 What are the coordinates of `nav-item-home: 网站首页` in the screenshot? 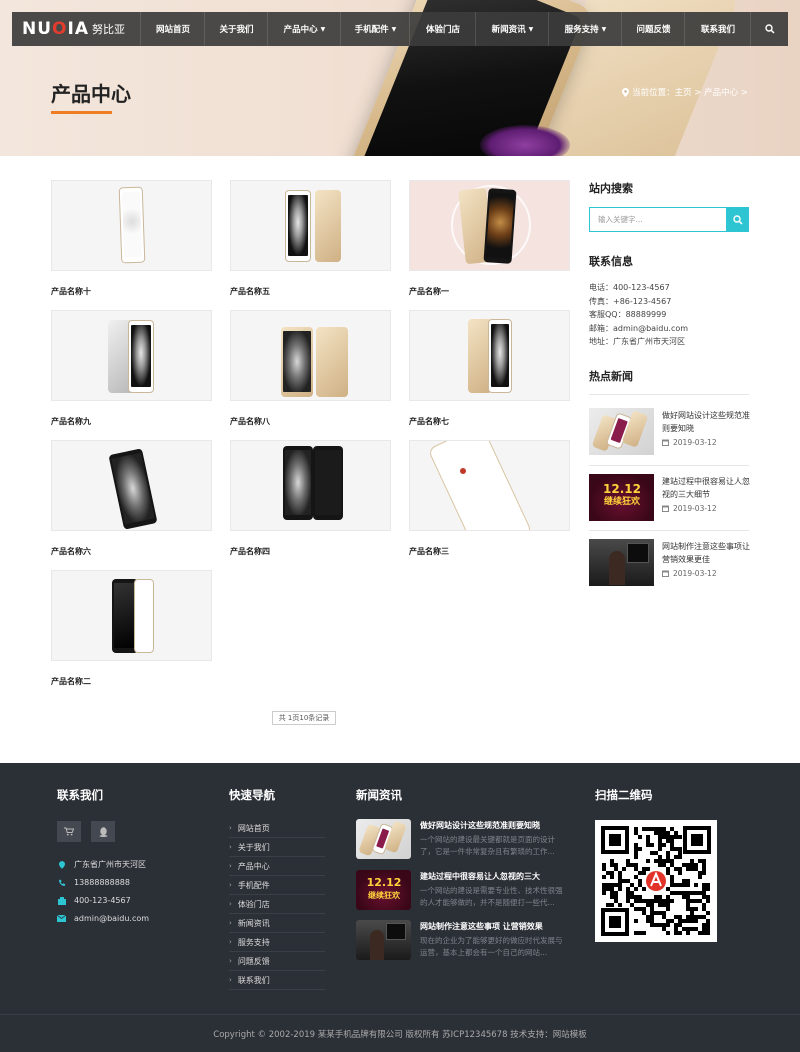 It's located at (172, 29).